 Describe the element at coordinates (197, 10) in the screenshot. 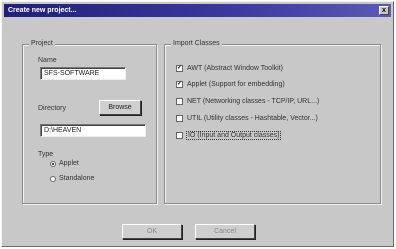

I see `title-bar: Create new project... x` at that location.